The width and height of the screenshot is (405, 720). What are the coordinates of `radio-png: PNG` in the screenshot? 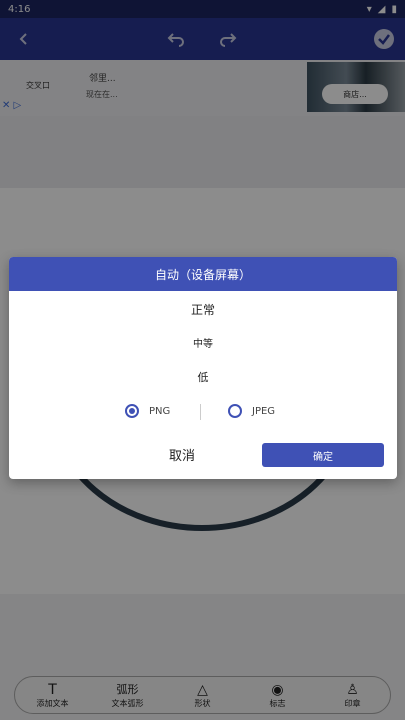 It's located at (147, 411).